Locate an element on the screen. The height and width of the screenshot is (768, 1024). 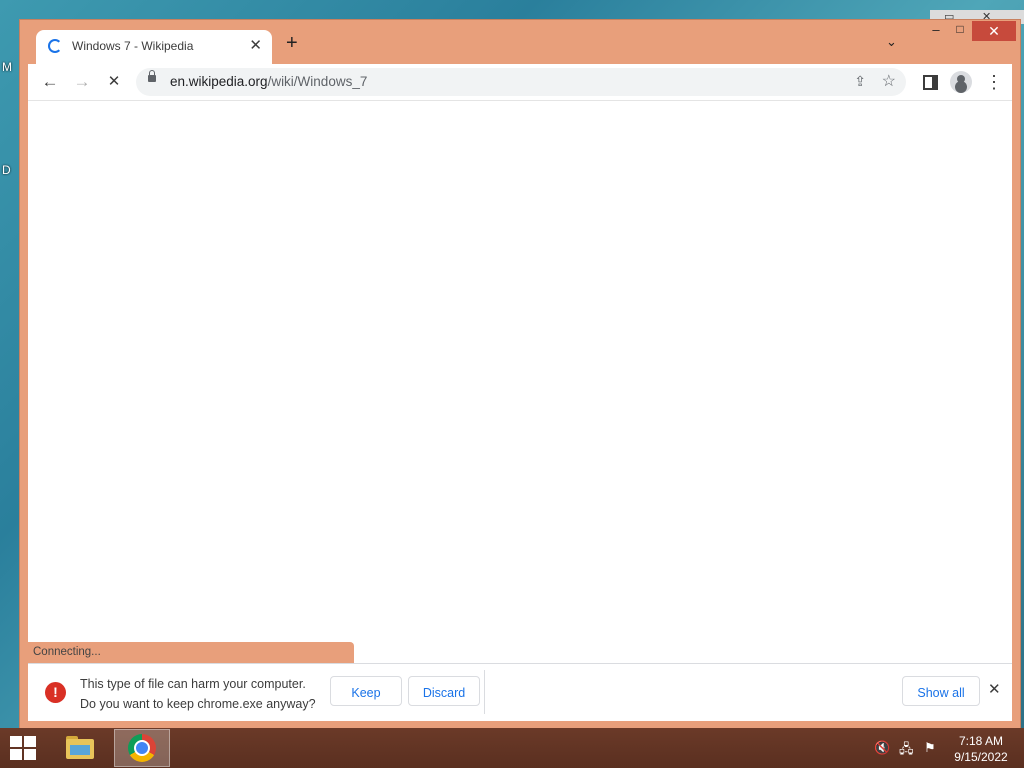
tab-search-button: ⌄ is located at coordinates (891, 42).